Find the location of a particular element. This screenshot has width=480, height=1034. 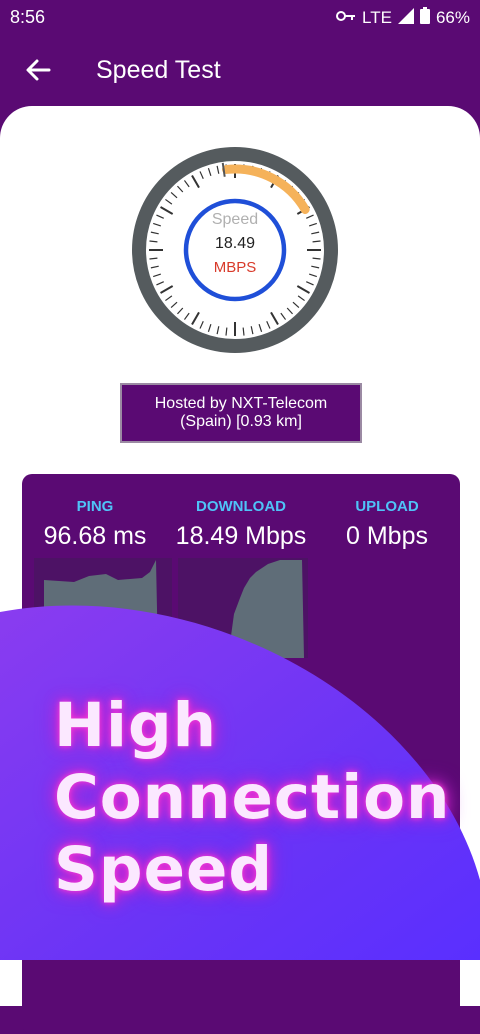

signal-icon is located at coordinates (405, 18).